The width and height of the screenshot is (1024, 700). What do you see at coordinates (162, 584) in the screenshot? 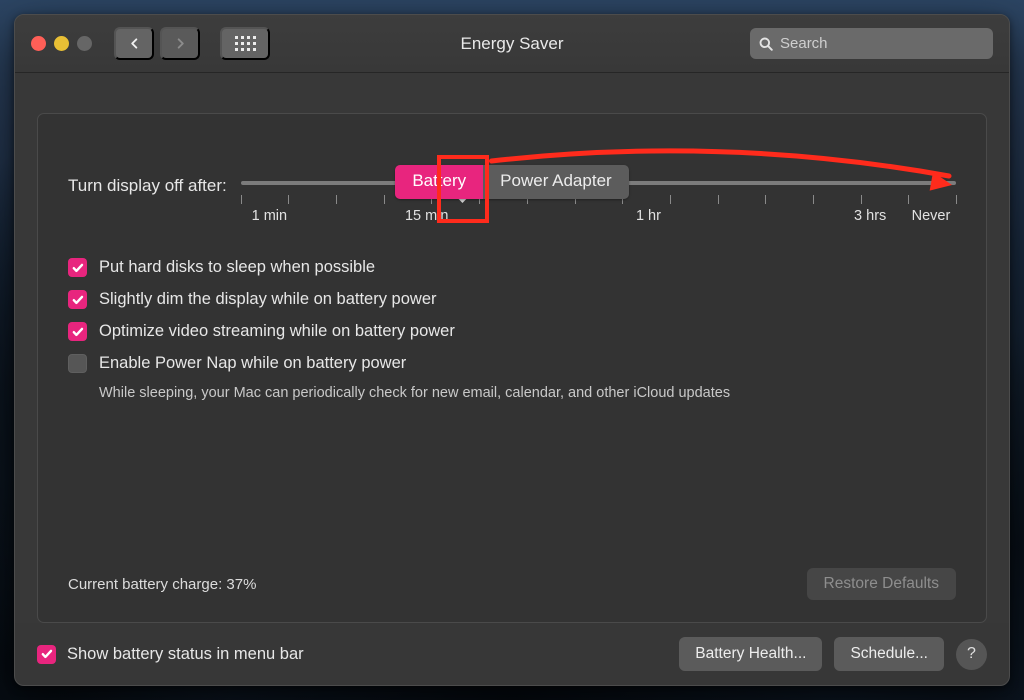
I see `battery-charge-status: Current battery charge: 37%` at bounding box center [162, 584].